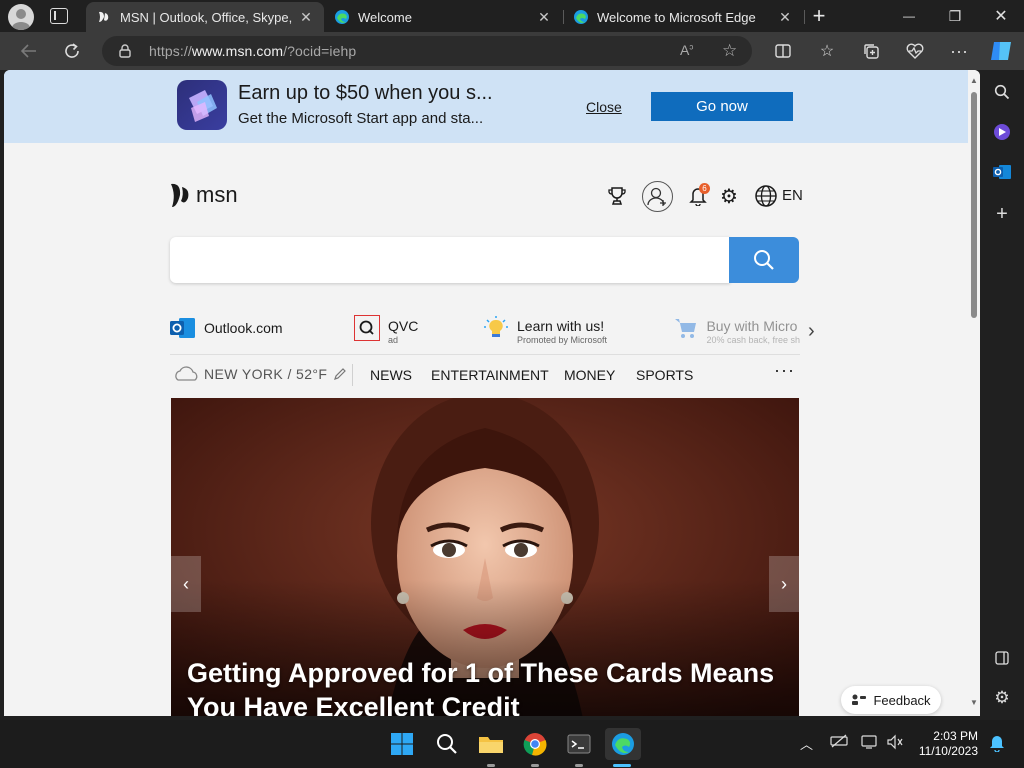  What do you see at coordinates (722, 106) in the screenshot?
I see `go-now-button: Go now` at bounding box center [722, 106].